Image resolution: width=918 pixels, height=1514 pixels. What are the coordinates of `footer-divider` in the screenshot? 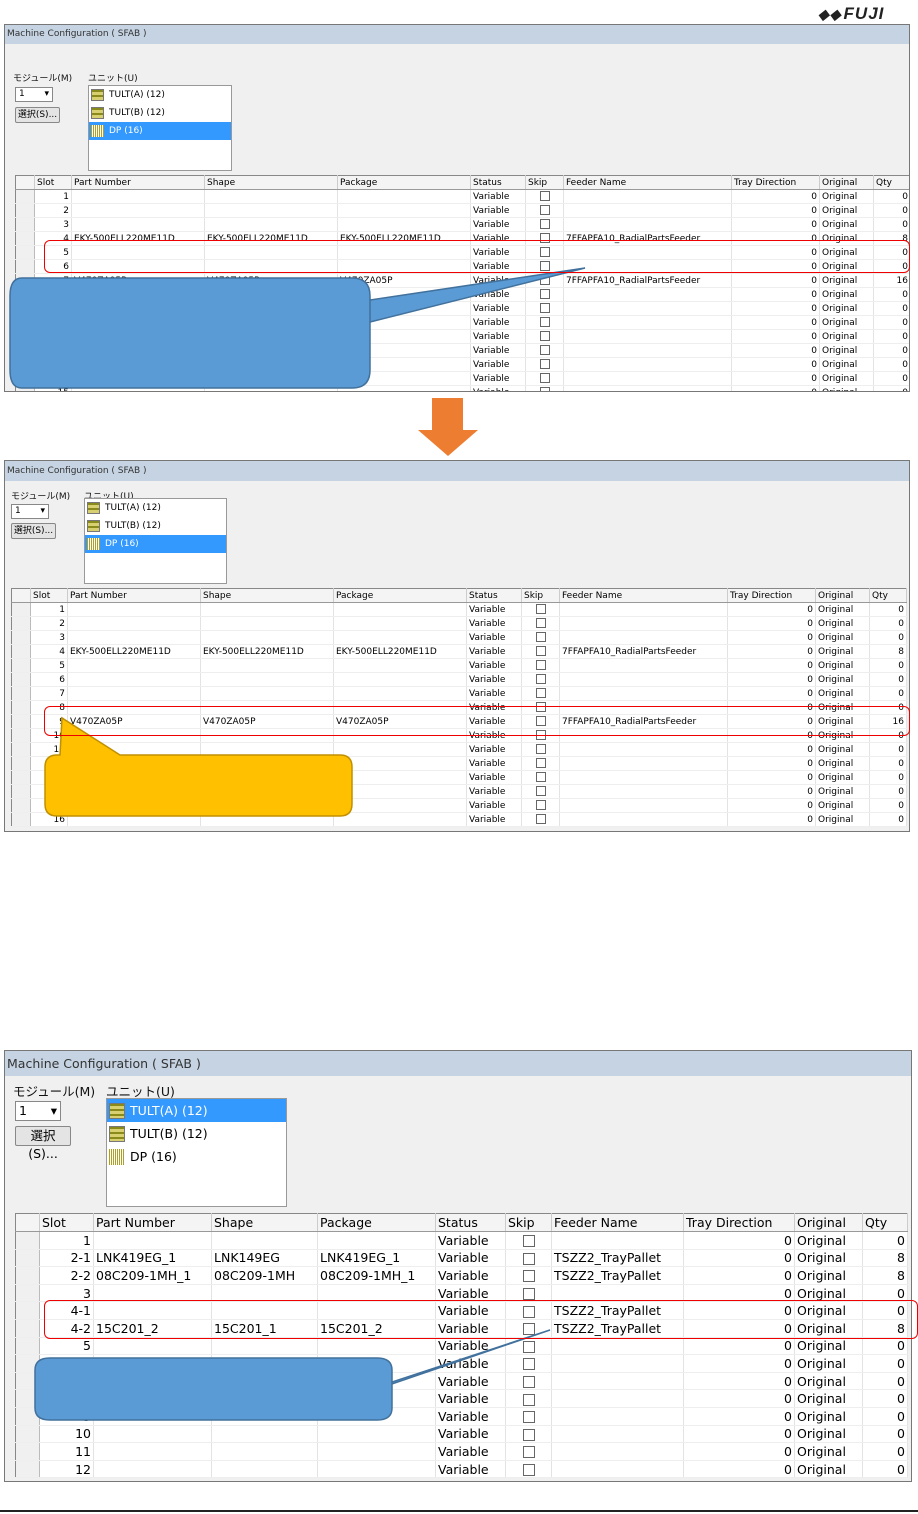 It's located at (459, 1511).